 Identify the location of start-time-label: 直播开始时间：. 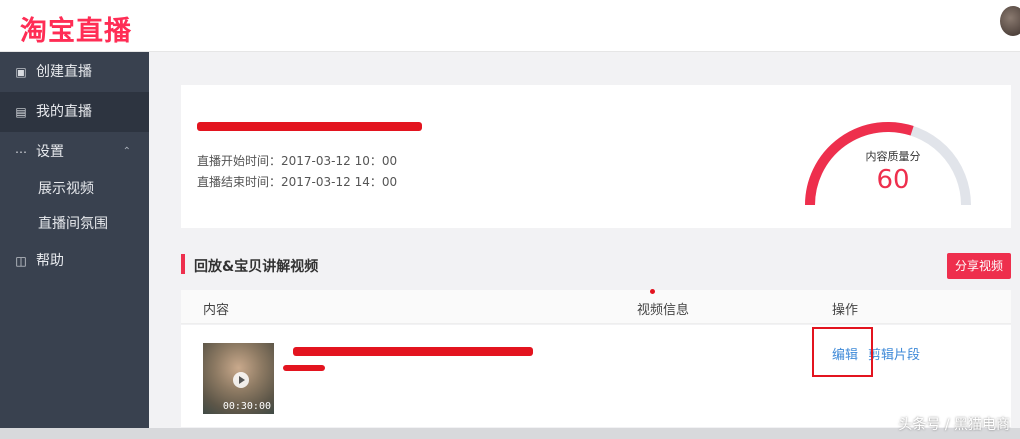
(239, 161).